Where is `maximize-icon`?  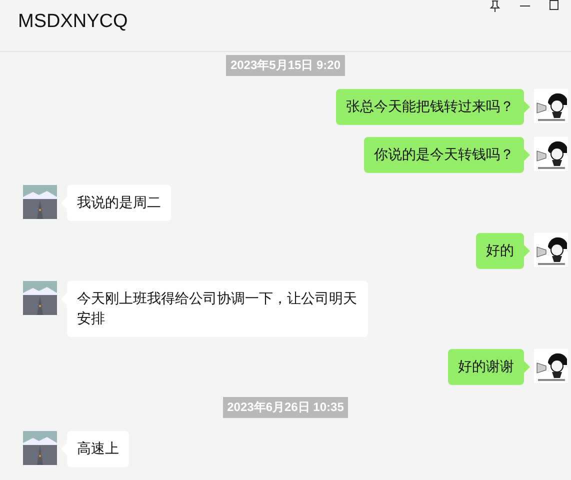 maximize-icon is located at coordinates (554, 5).